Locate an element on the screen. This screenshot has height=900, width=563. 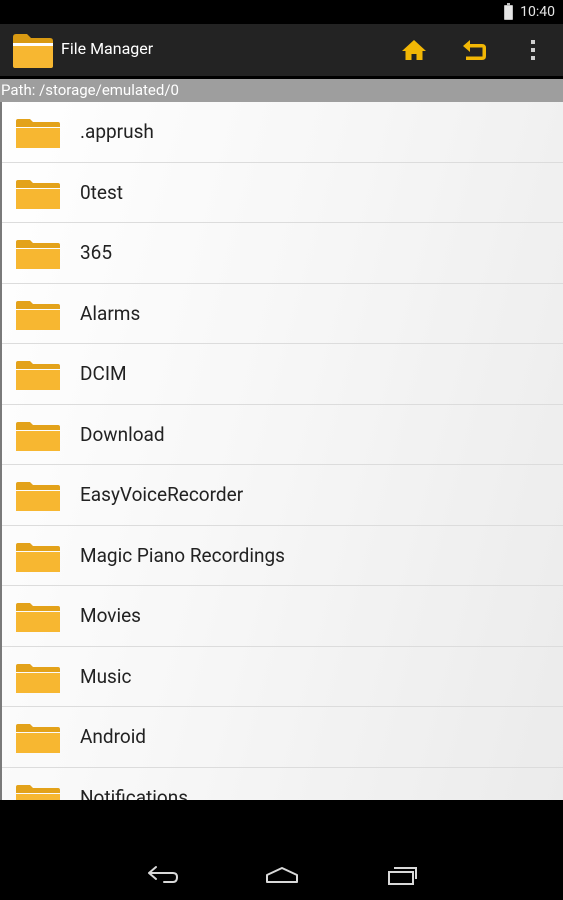
list-item: Alarms is located at coordinates (282, 314).